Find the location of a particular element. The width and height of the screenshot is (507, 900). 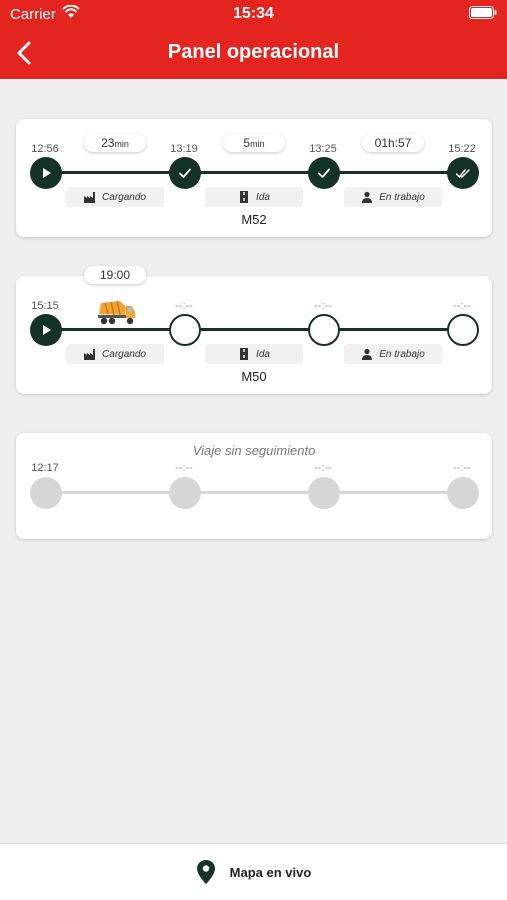

map-pin-icon is located at coordinates (205, 872).